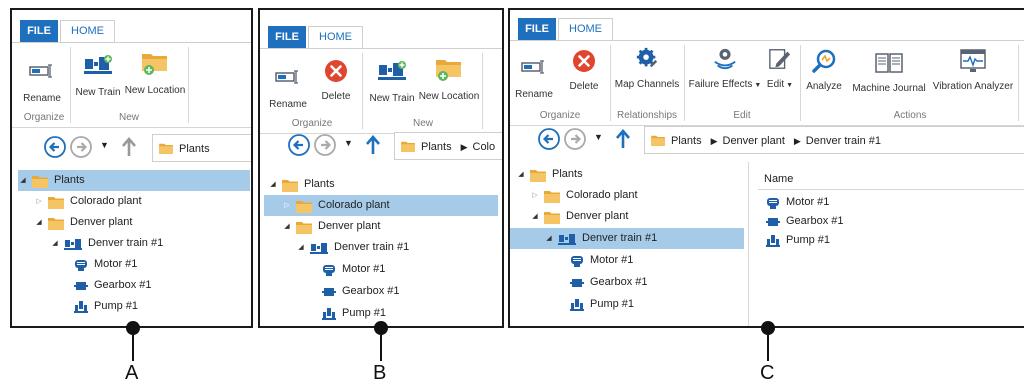 Image resolution: width=1024 pixels, height=387 pixels. I want to click on tree-label: Denver train #1, so click(126, 243).